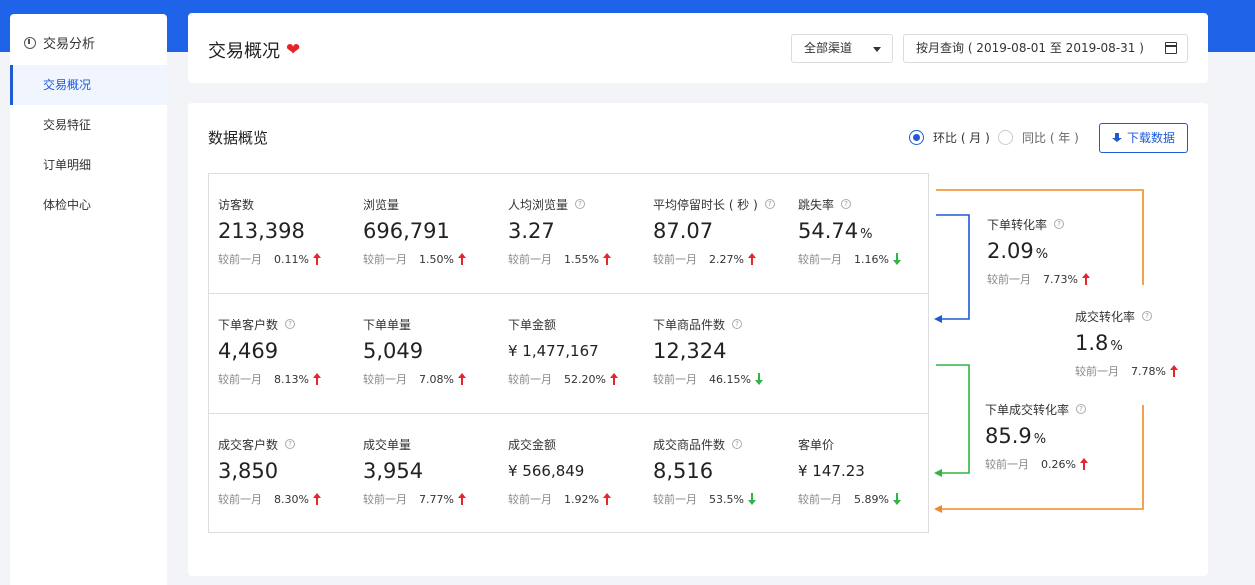 The image size is (1255, 585). I want to click on flow-arrowhead-orange, so click(938, 509).